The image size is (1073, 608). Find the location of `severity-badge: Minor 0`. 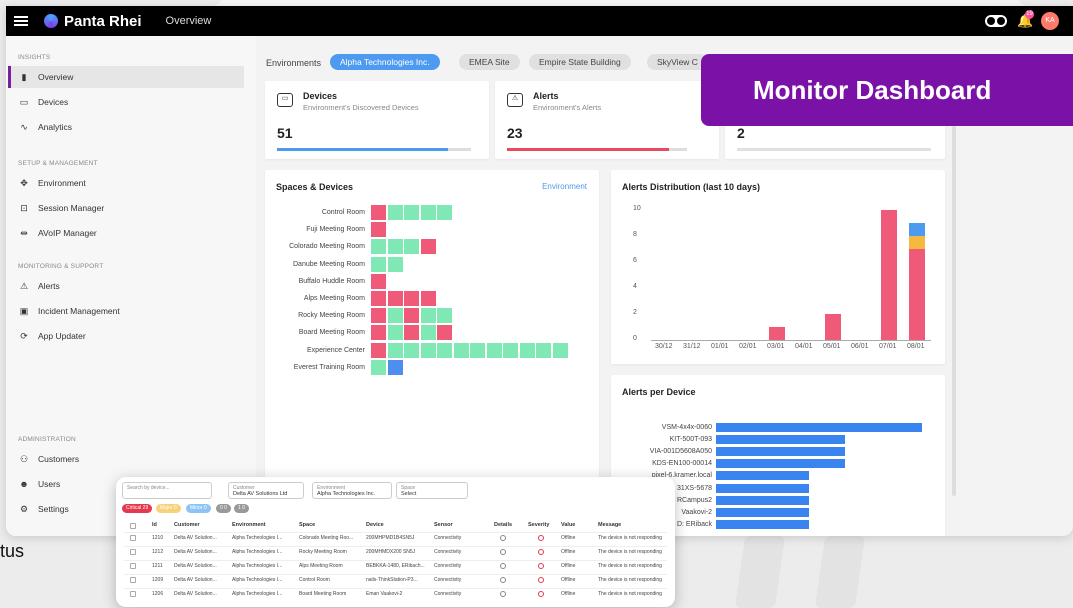

severity-badge: Minor 0 is located at coordinates (198, 508).